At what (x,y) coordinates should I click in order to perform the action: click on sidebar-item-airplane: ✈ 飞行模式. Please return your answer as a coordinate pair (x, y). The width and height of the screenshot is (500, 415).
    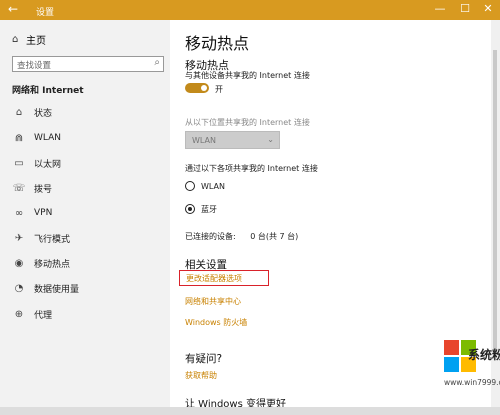
    Looking at the image, I should click on (85, 238).